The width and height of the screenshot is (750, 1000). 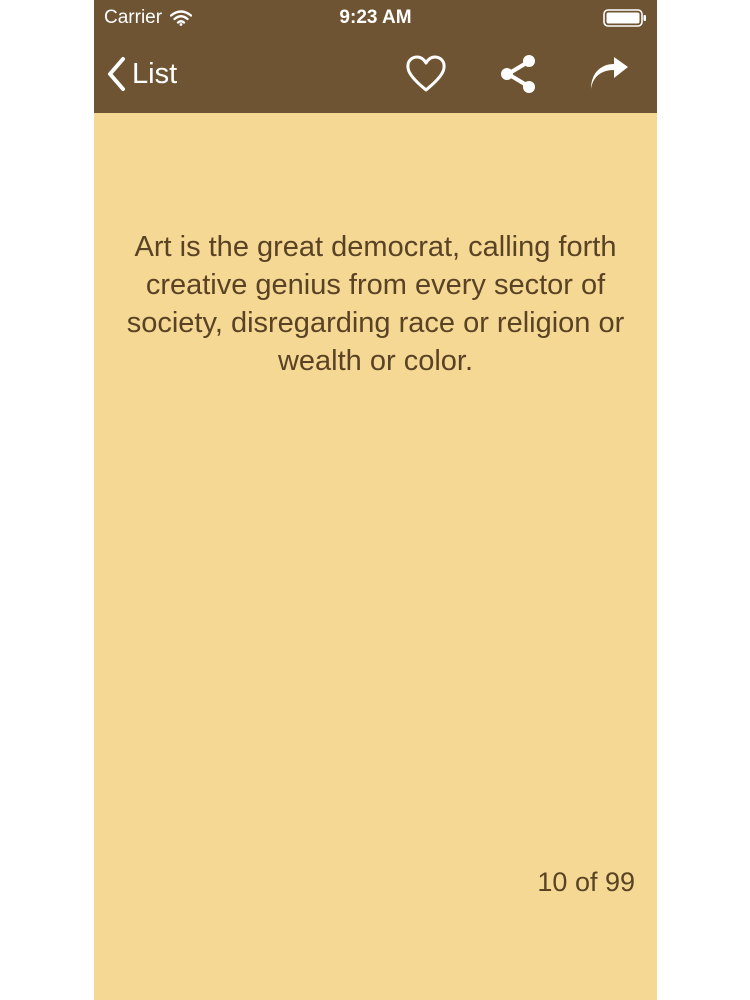 What do you see at coordinates (375, 74) in the screenshot?
I see `navigation-bar: List` at bounding box center [375, 74].